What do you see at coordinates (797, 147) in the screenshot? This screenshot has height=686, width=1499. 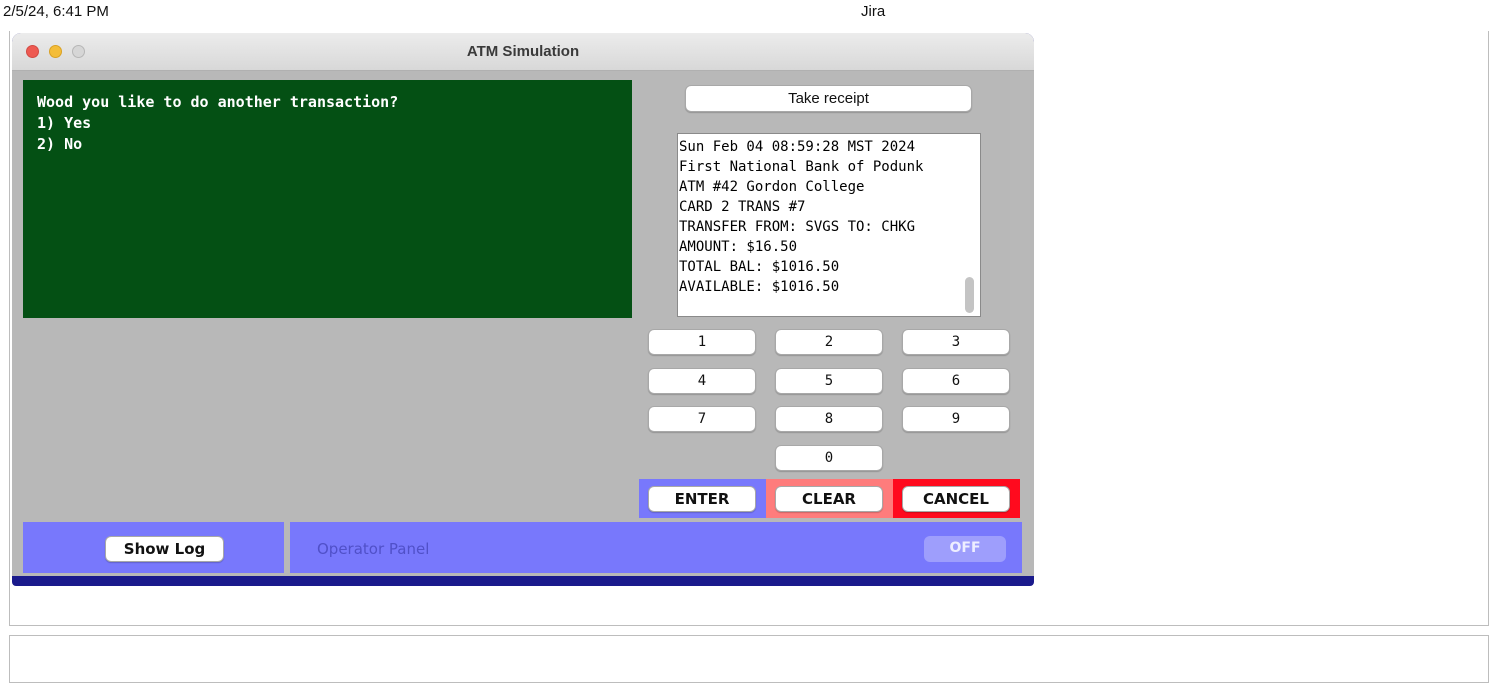 I see `receipt-line: Sun Feb 04 08:59:28 MST 2024` at bounding box center [797, 147].